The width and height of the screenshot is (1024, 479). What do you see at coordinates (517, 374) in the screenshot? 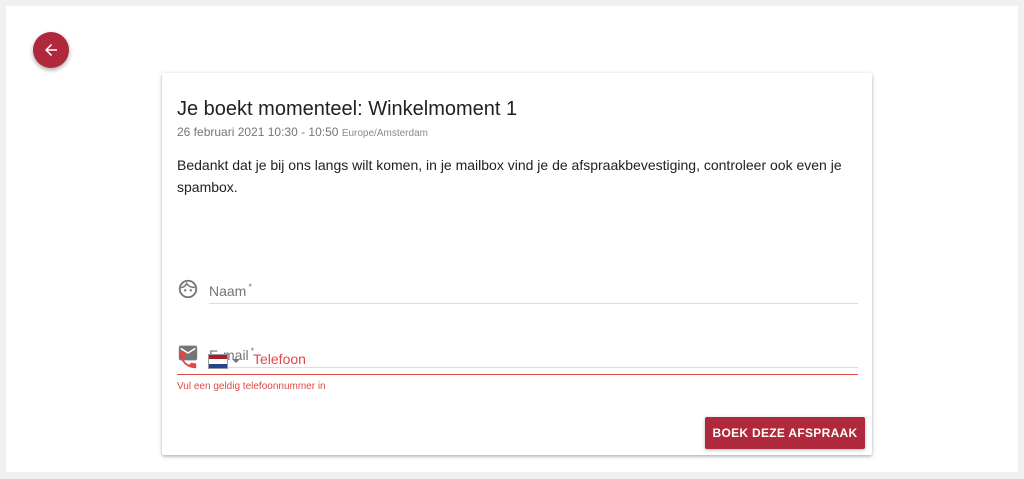
I see `phone-underline` at bounding box center [517, 374].